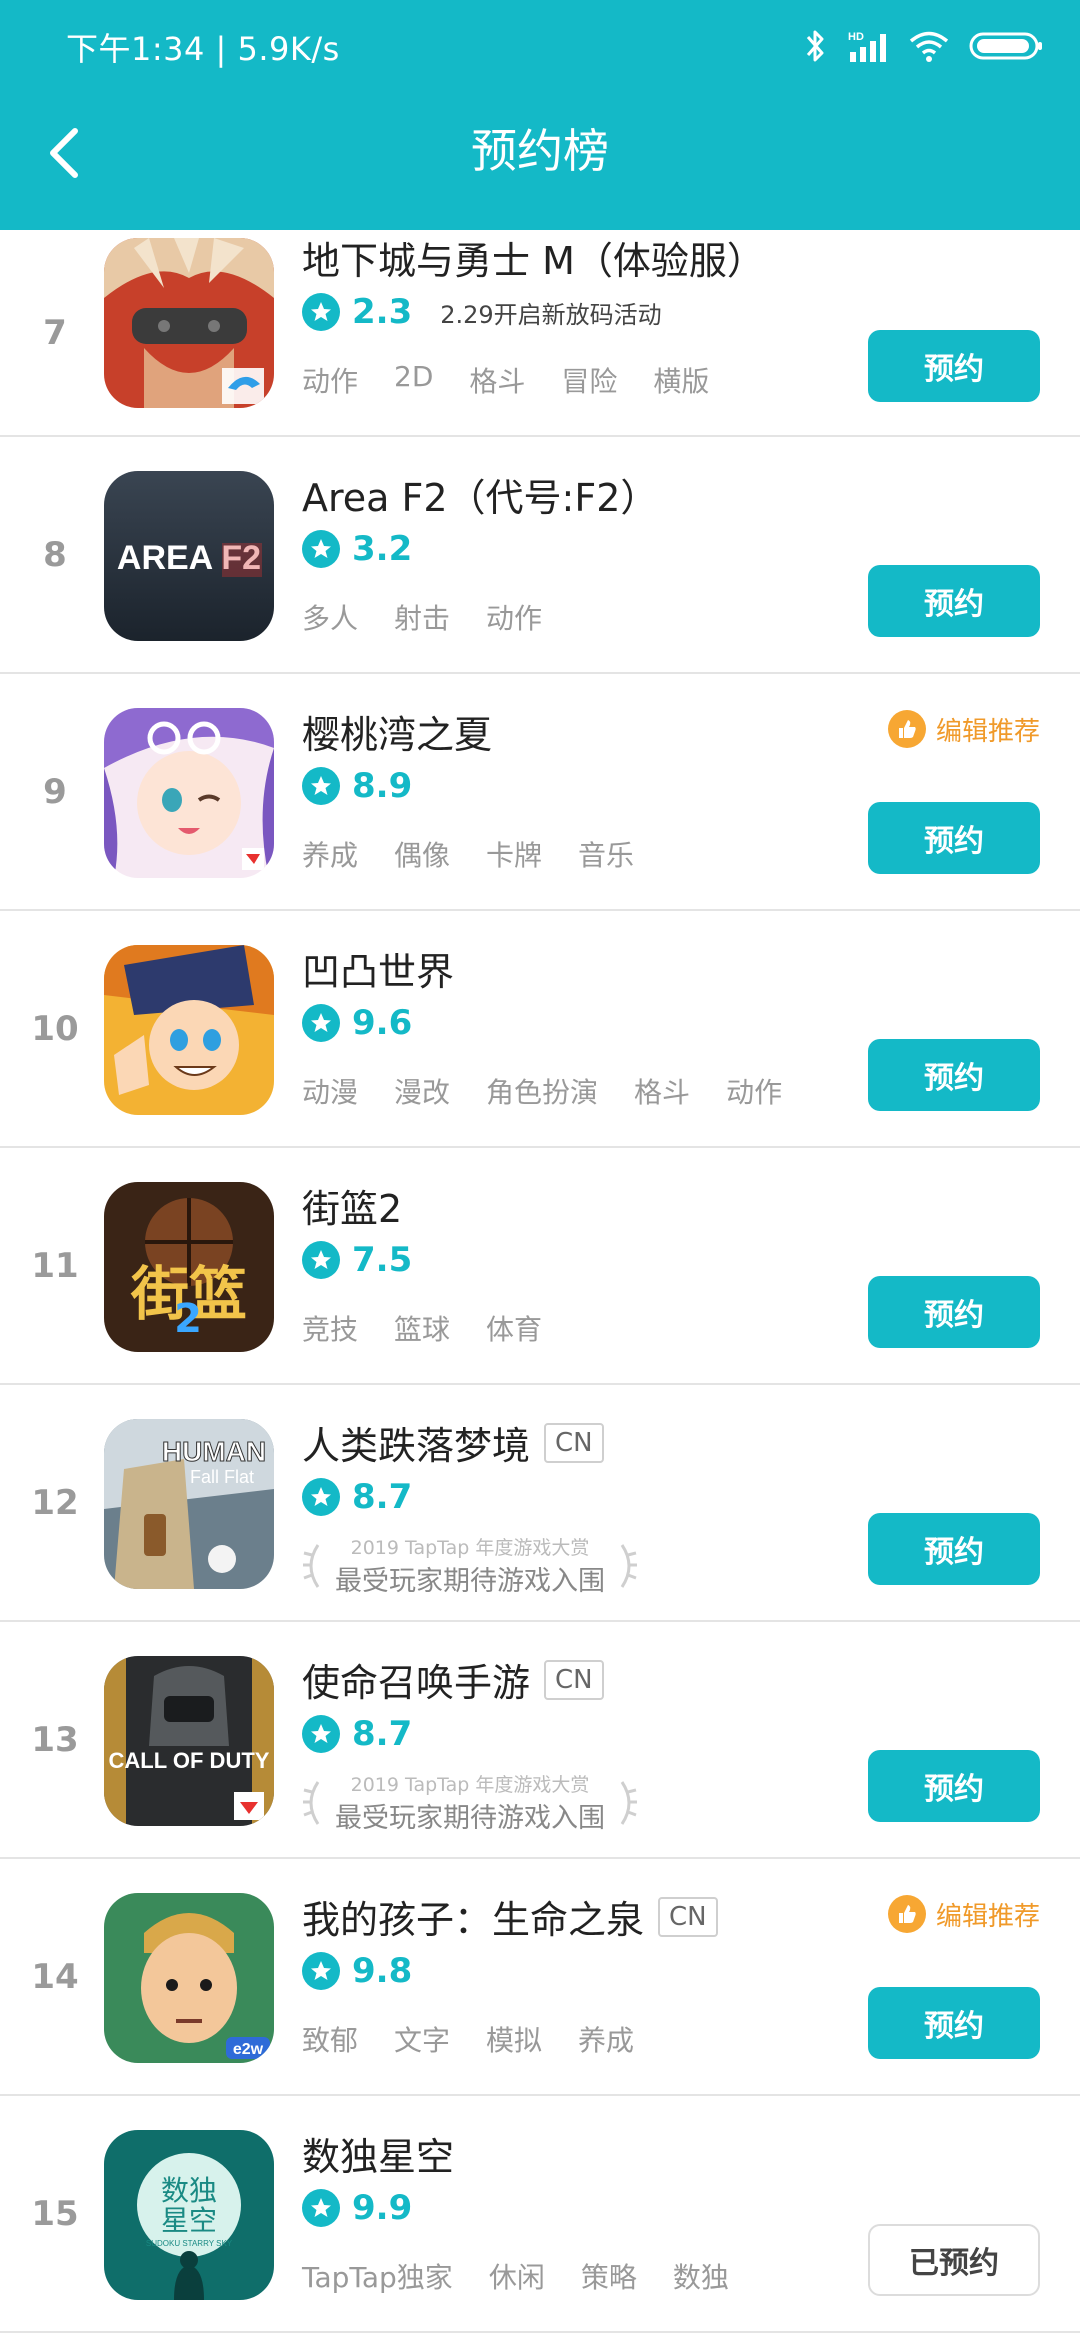 This screenshot has height=2340, width=1080. What do you see at coordinates (540, 555) in the screenshot?
I see `list-item: 8 AREA F2 Area F2（代号:F2） 3.2 多人 射击 动作 预约` at bounding box center [540, 555].